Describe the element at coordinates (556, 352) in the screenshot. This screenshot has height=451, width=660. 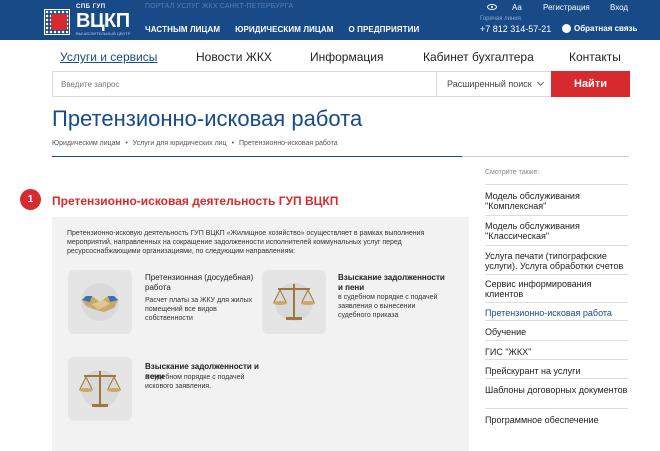
I see `sidebar-item-gis: ГИС "ЖКХ"` at that location.